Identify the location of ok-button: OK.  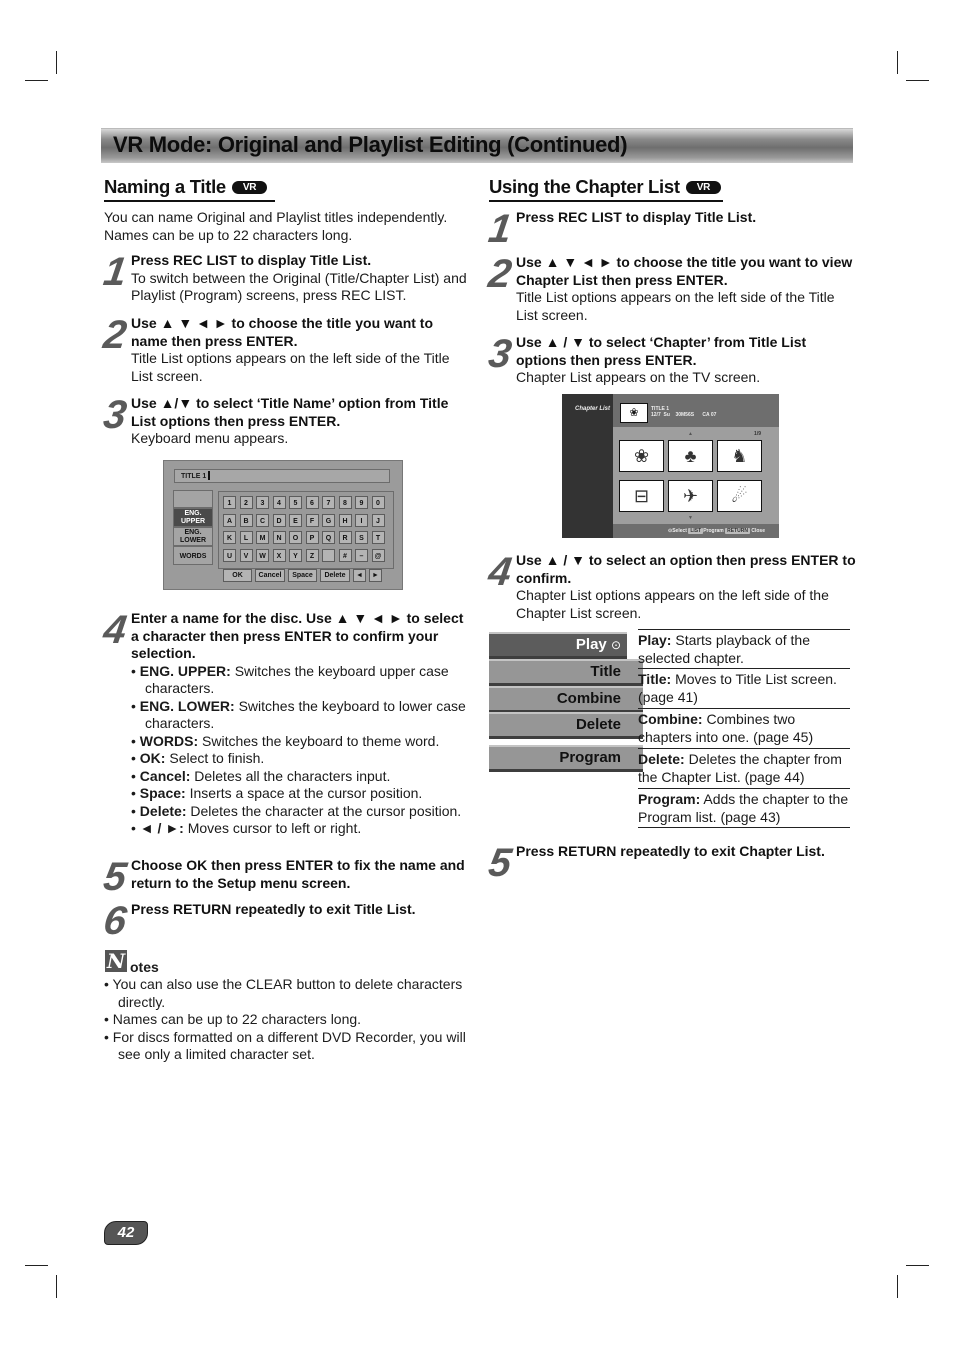
(237, 575).